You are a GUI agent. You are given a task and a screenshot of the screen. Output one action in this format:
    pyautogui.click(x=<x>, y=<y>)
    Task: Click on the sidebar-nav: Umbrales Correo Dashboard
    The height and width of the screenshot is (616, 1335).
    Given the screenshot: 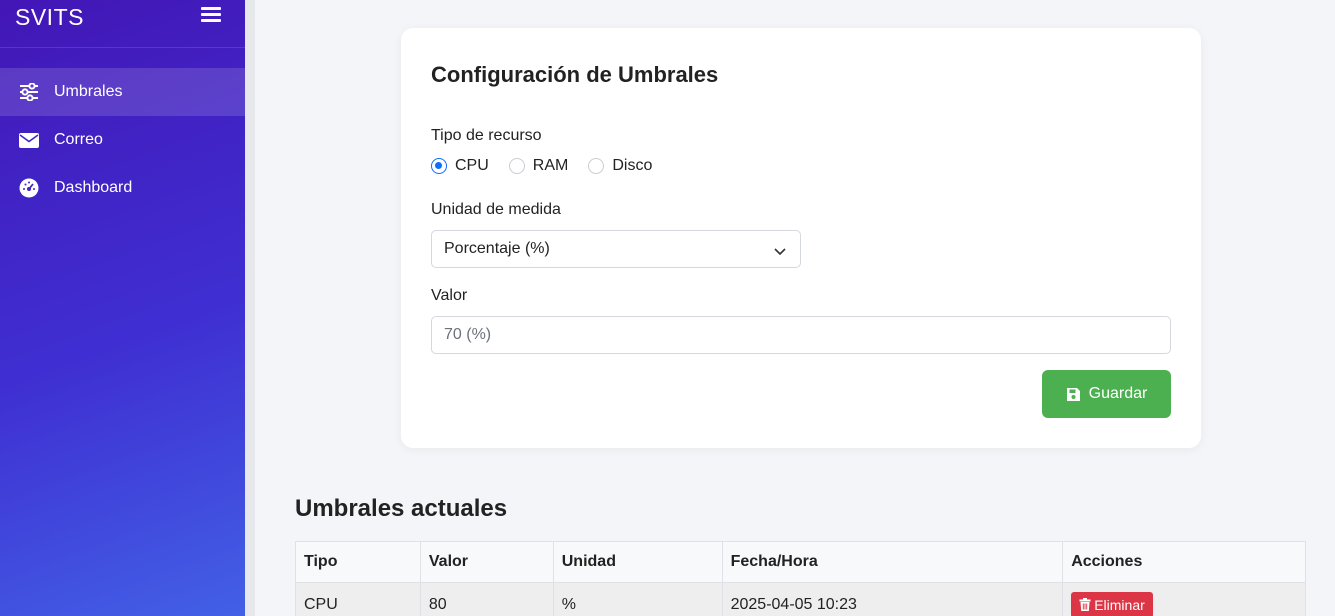 What is the action you would take?
    pyautogui.click(x=122, y=140)
    